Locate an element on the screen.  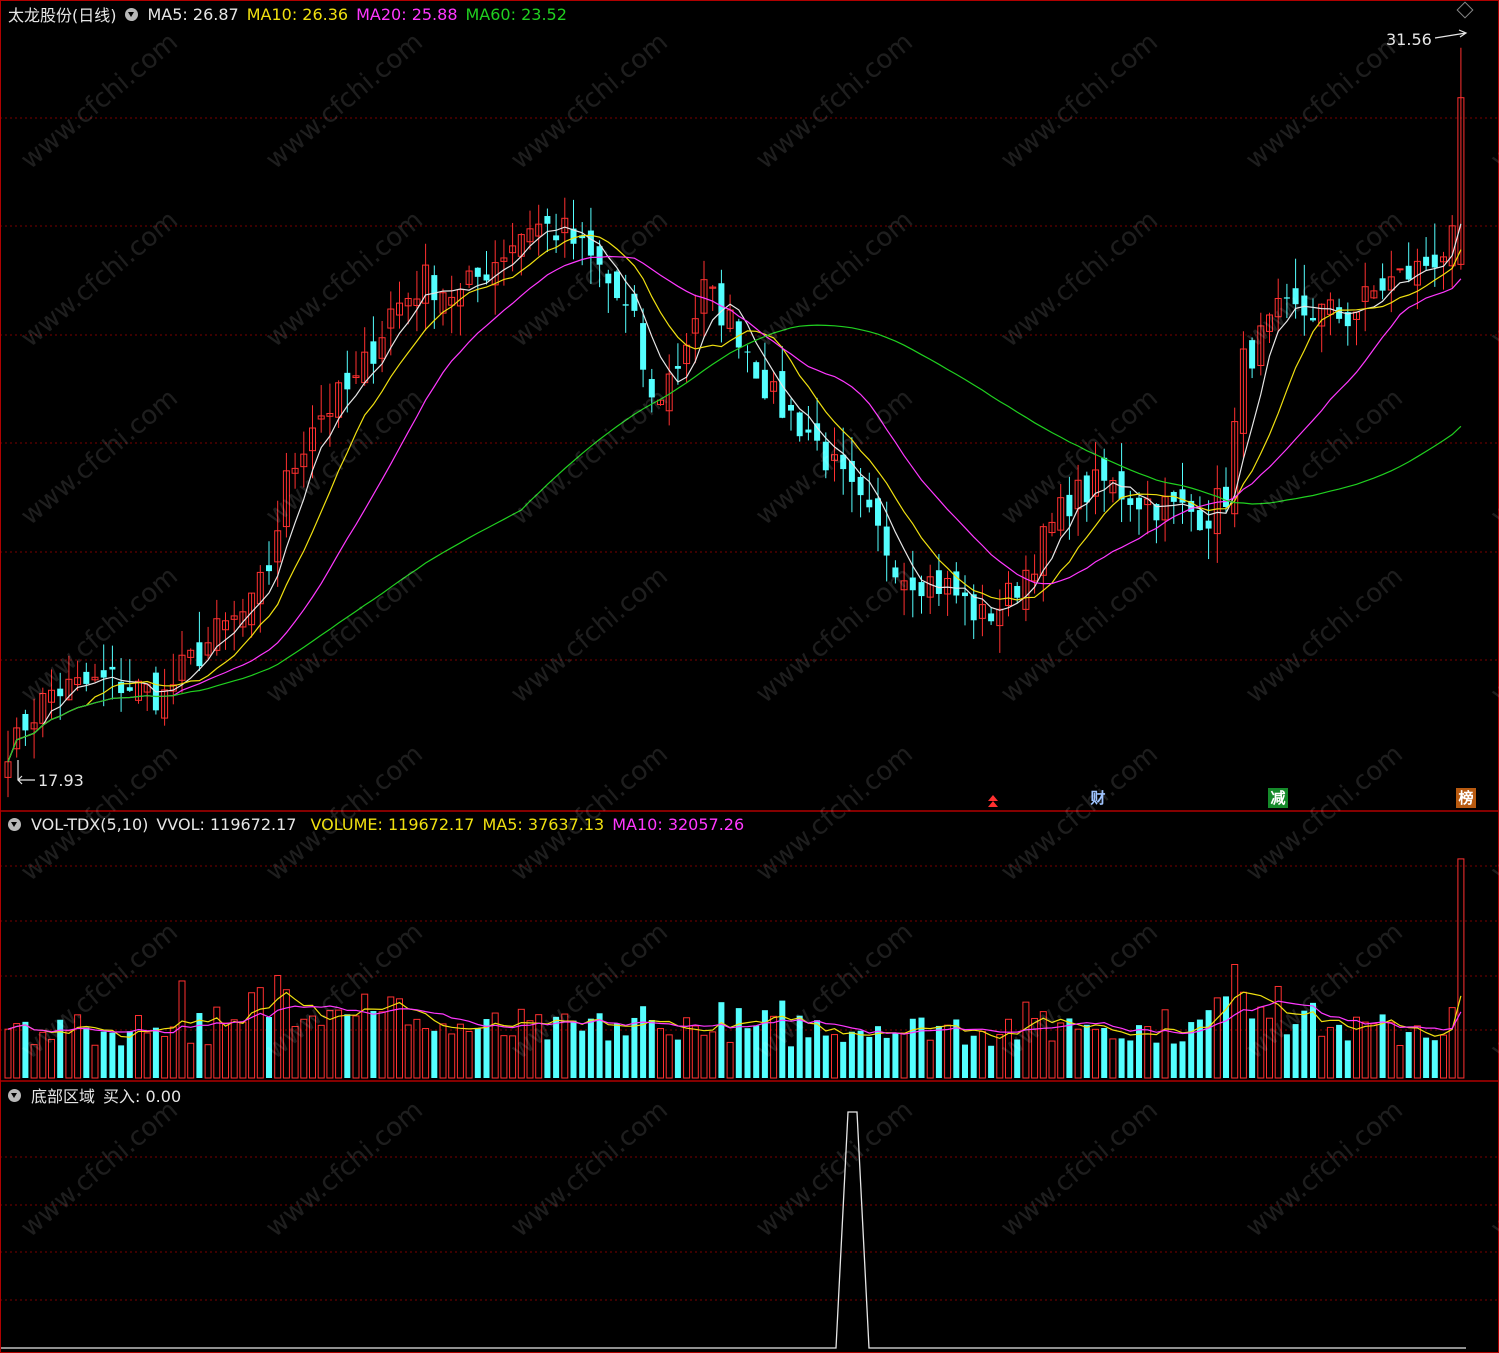
vvol-value: VVOL: 119672.17 is located at coordinates (226, 824).